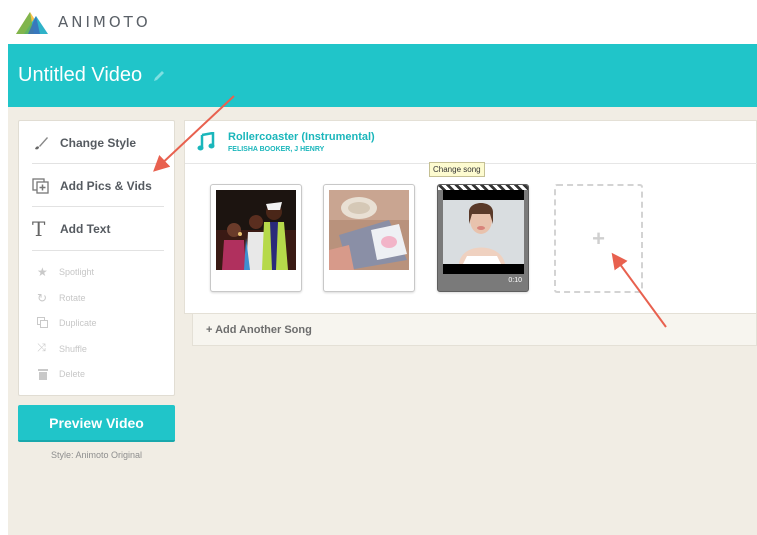 This screenshot has width=757, height=535. I want to click on plus-icon: +, so click(598, 238).